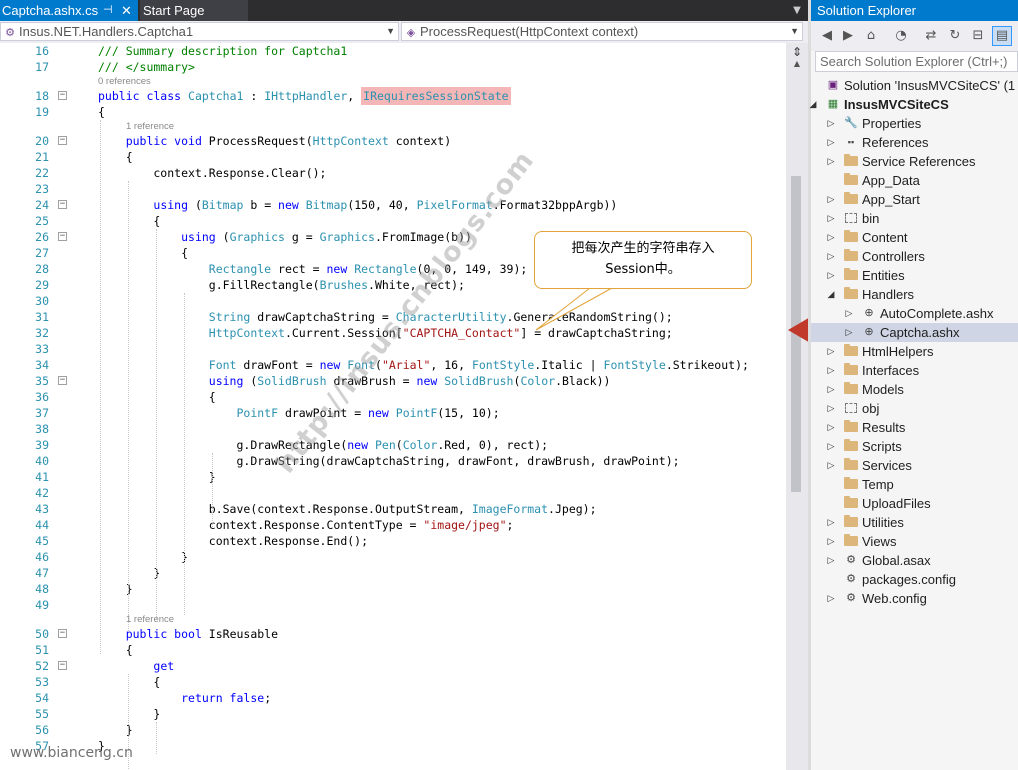  What do you see at coordinates (393, 51) in the screenshot?
I see `code-line: 16 /// Summary description for Captcha1` at bounding box center [393, 51].